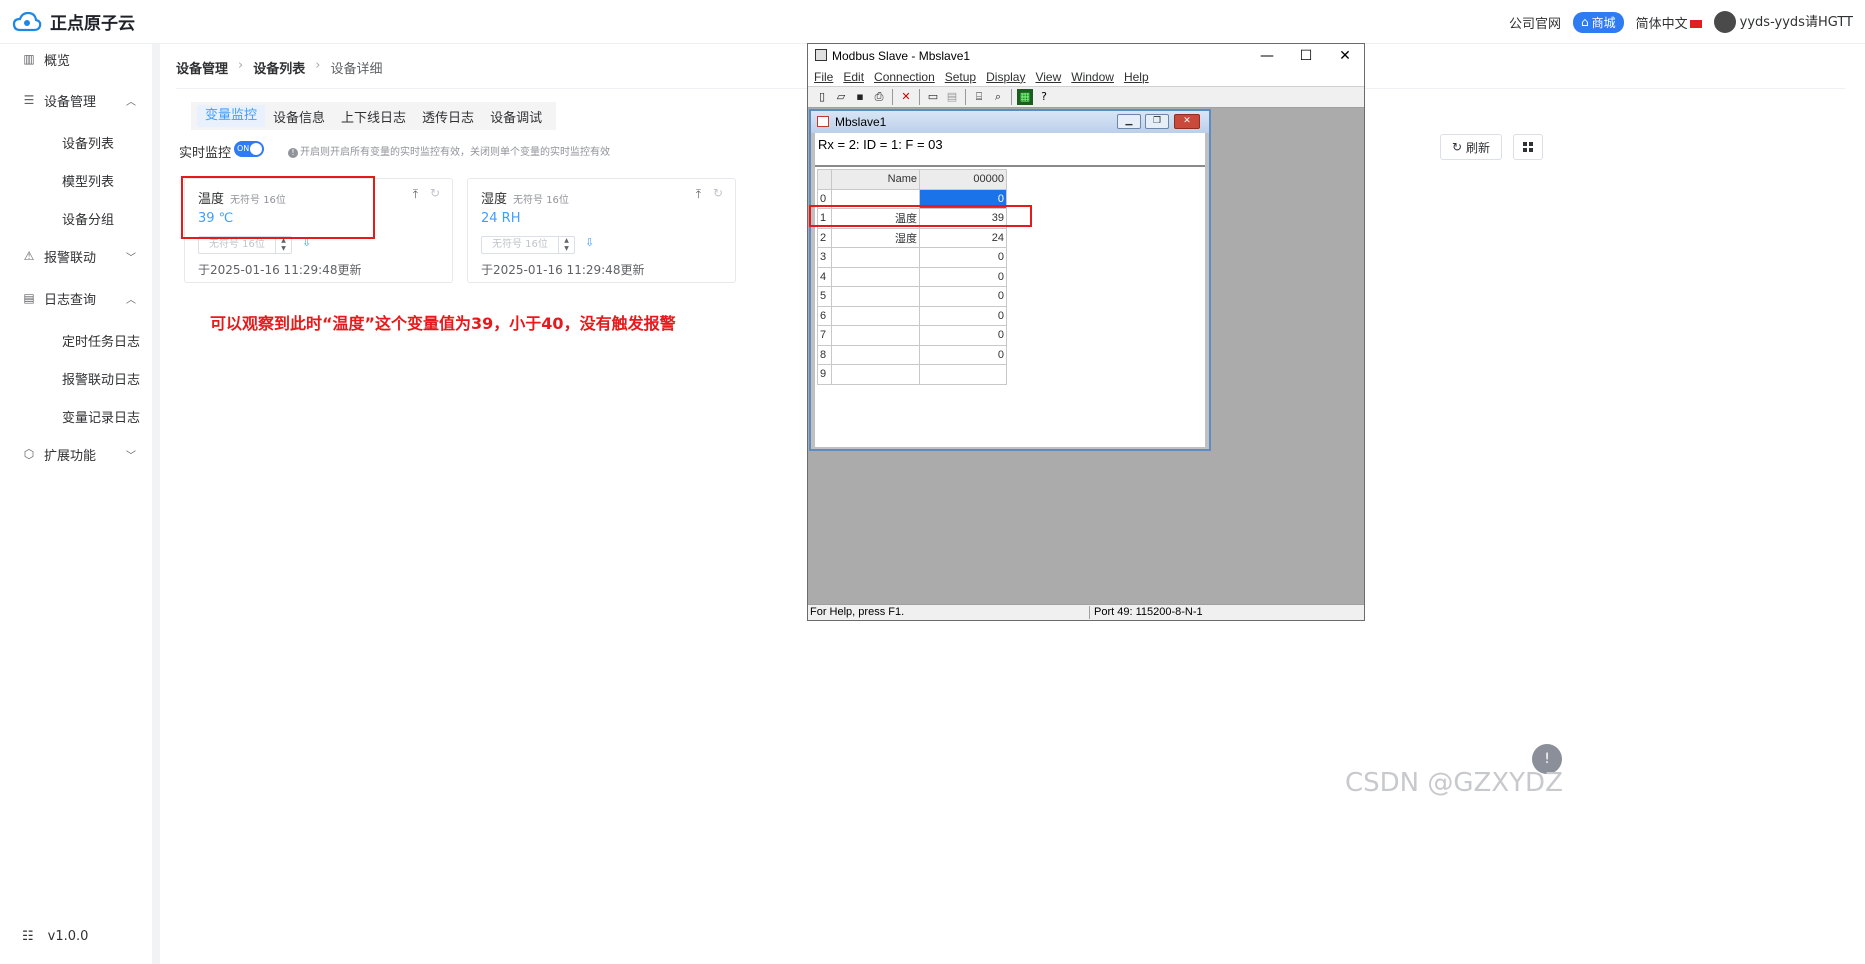  I want to click on help-icon: ?, so click(1044, 97).